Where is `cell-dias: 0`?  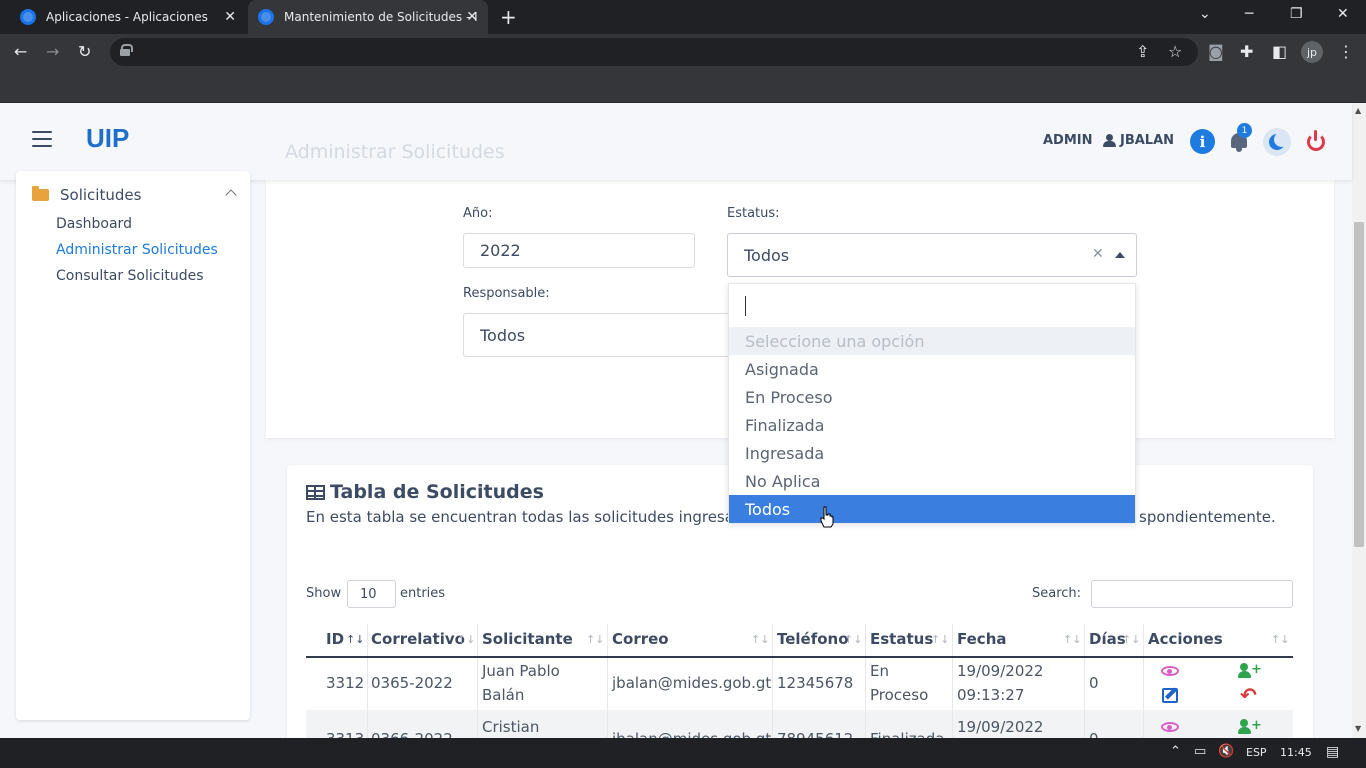
cell-dias: 0 is located at coordinates (1094, 683).